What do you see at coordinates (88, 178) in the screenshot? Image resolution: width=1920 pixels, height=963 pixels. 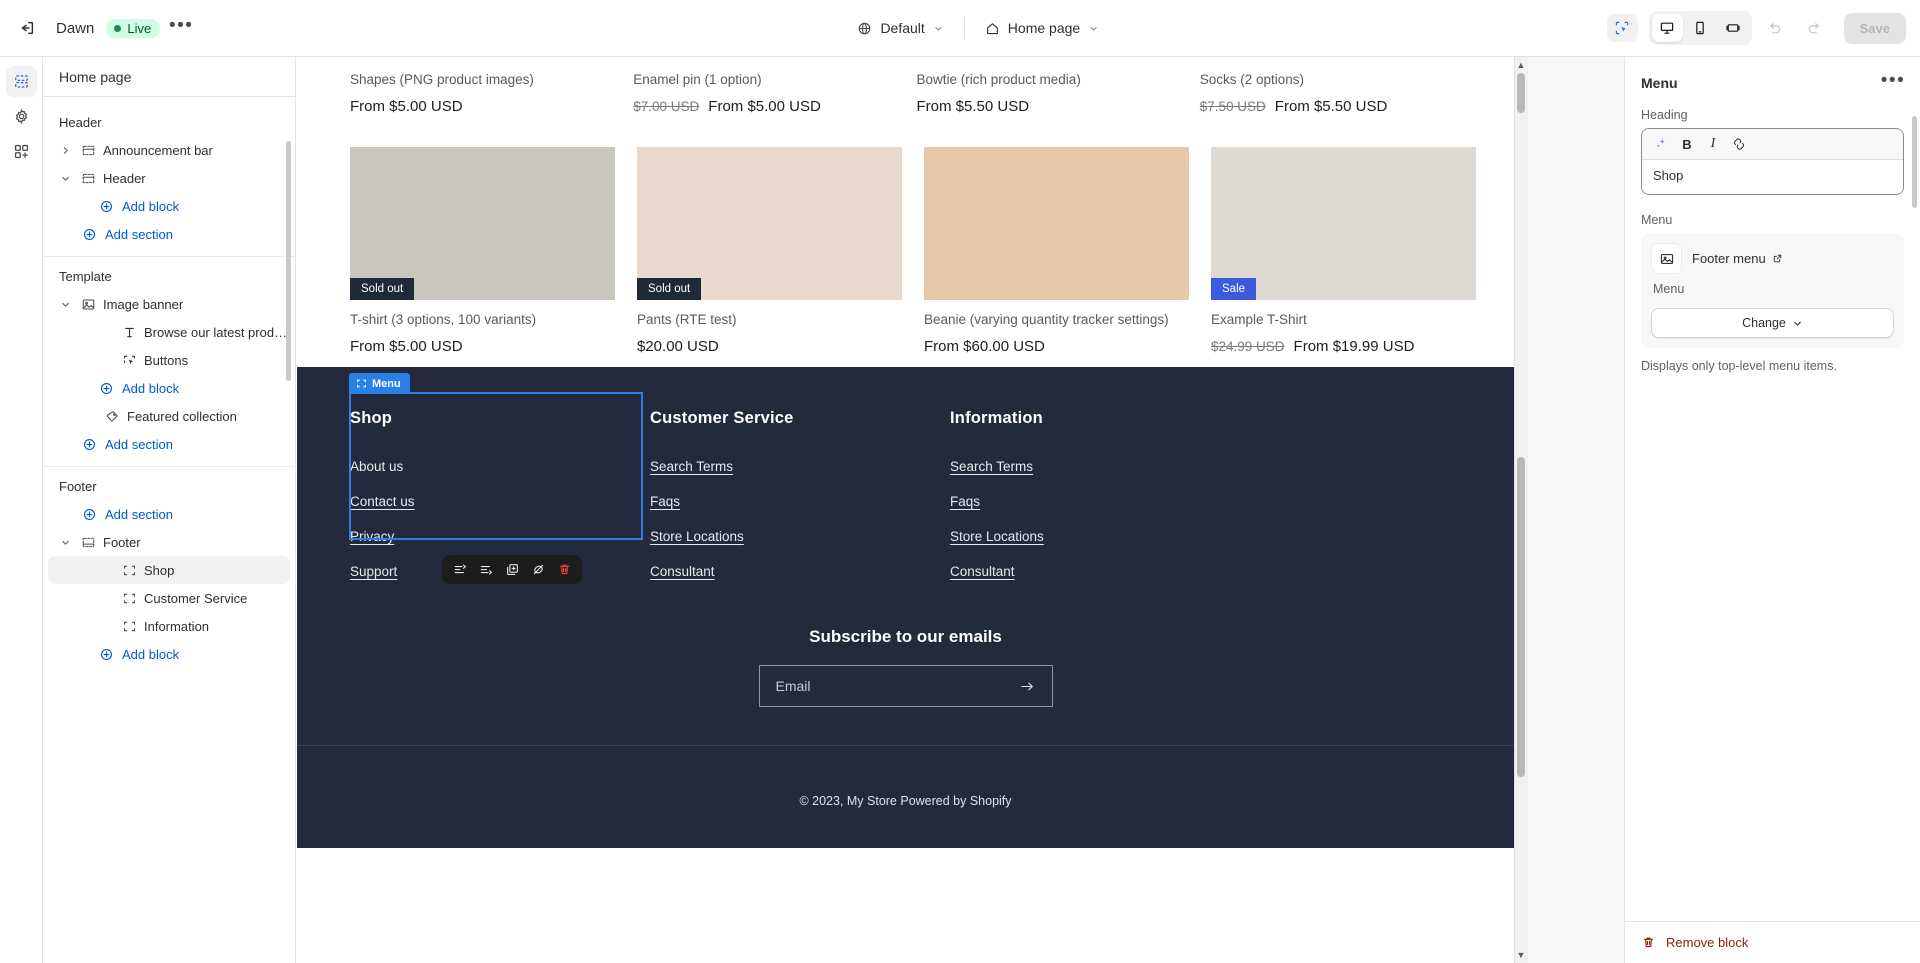 I see `section-icon` at bounding box center [88, 178].